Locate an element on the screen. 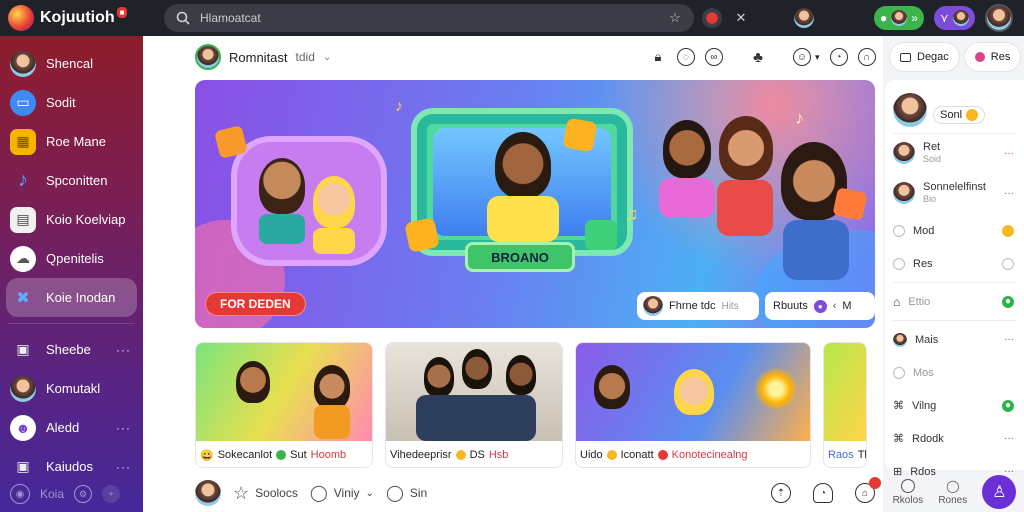 This screenshot has height=512, width=1024. group-pill: ⋎ is located at coordinates (954, 18).